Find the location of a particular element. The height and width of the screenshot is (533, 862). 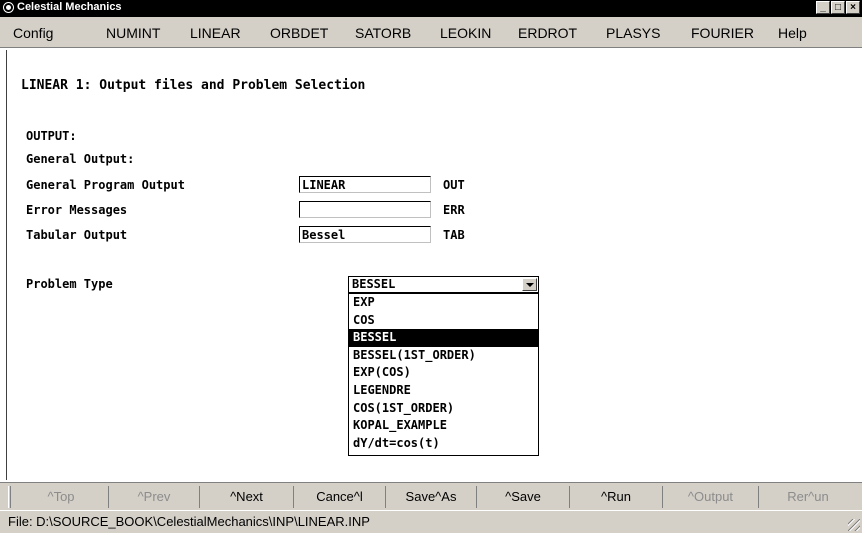

minimize-button: _ is located at coordinates (823, 7).